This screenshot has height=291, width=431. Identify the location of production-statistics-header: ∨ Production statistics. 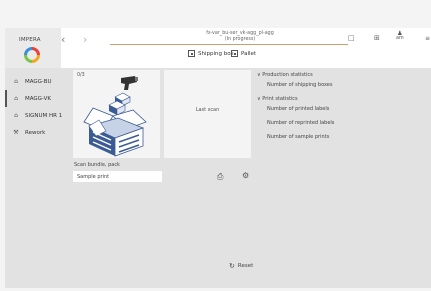
(295, 75).